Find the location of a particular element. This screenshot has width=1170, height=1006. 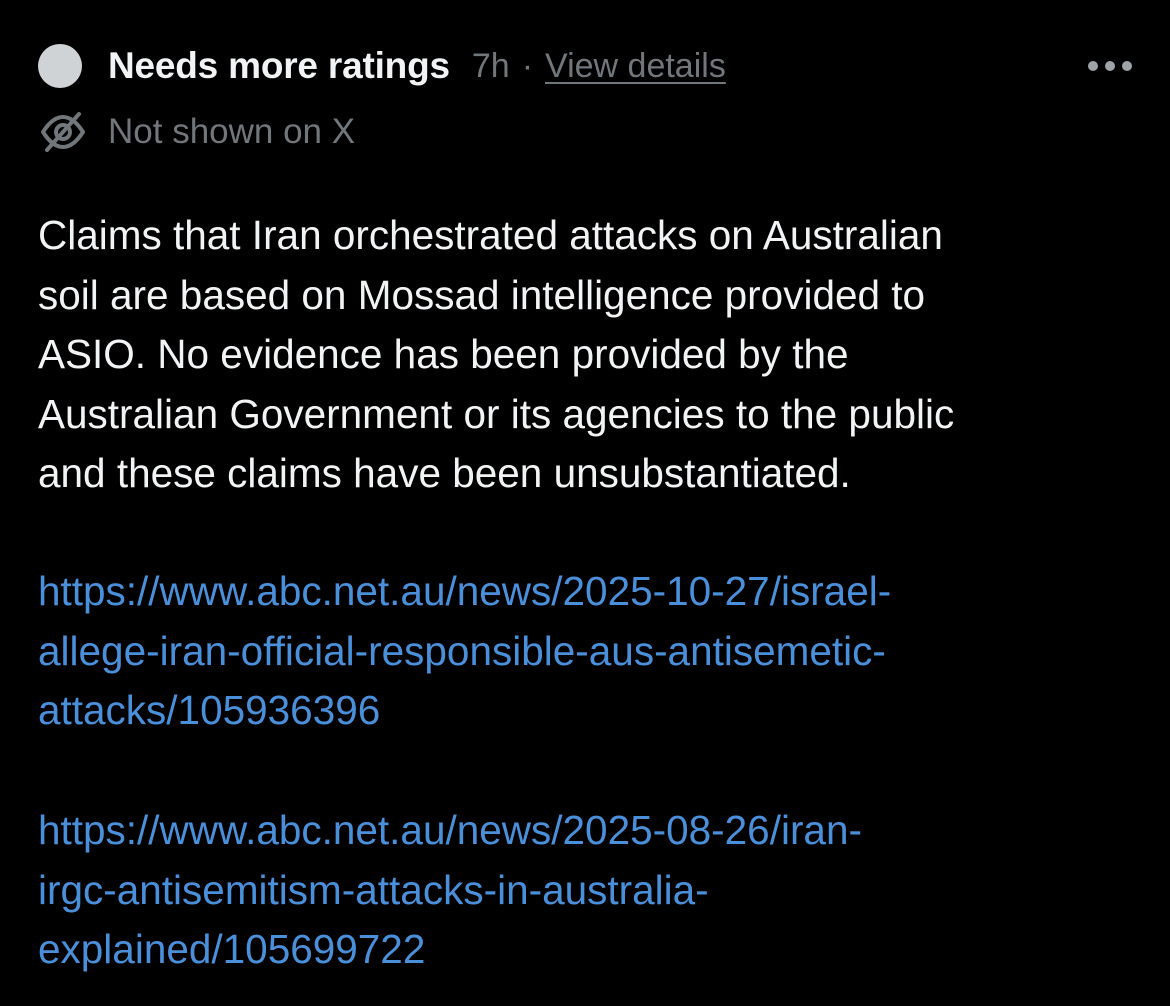

more-horizontal-icon is located at coordinates (1110, 66).